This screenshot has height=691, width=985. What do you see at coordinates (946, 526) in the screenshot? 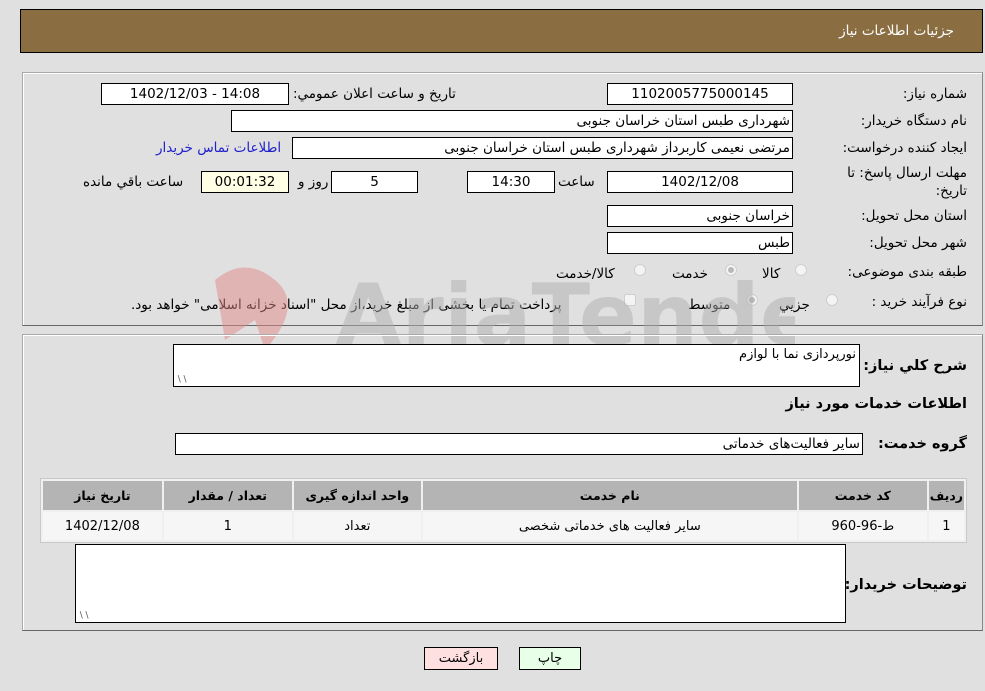
I see `cell-row-number: 1` at bounding box center [946, 526].